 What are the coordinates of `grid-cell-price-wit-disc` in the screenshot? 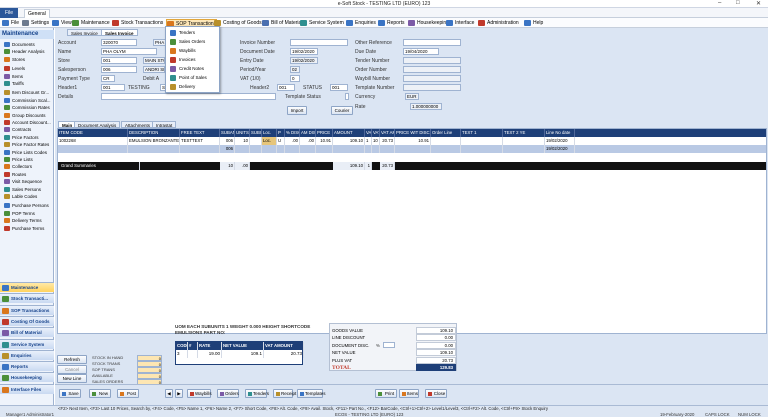 It's located at (413, 149).